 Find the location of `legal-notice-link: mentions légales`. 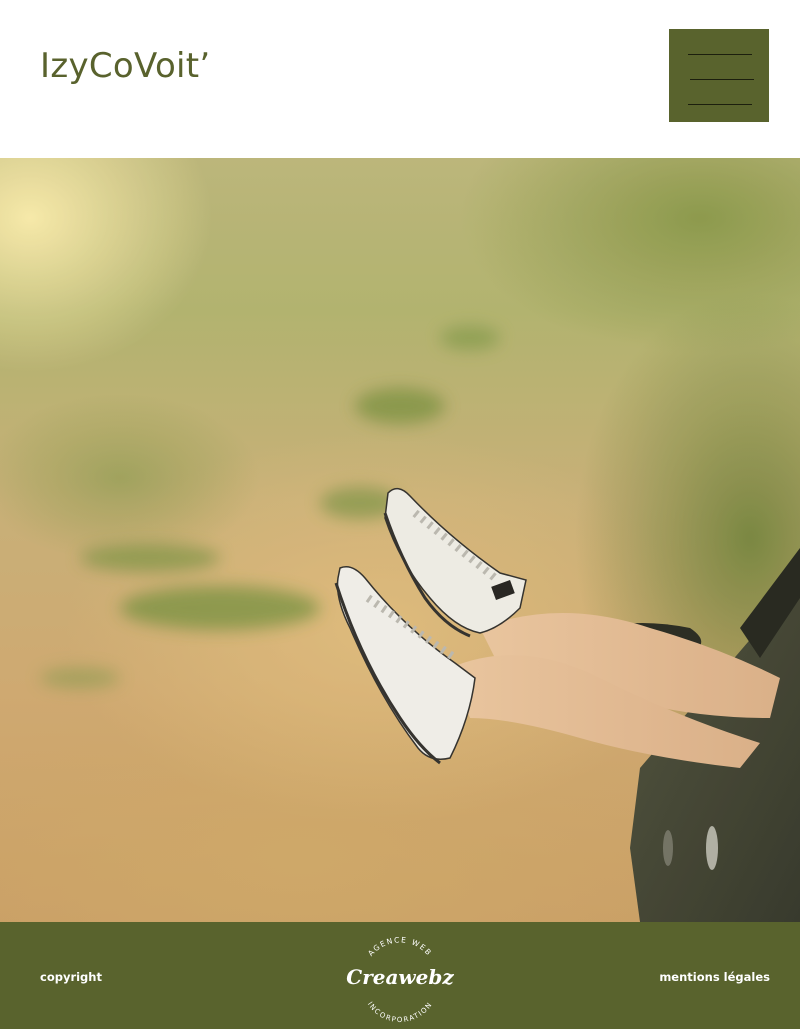

legal-notice-link: mentions légales is located at coordinates (714, 977).